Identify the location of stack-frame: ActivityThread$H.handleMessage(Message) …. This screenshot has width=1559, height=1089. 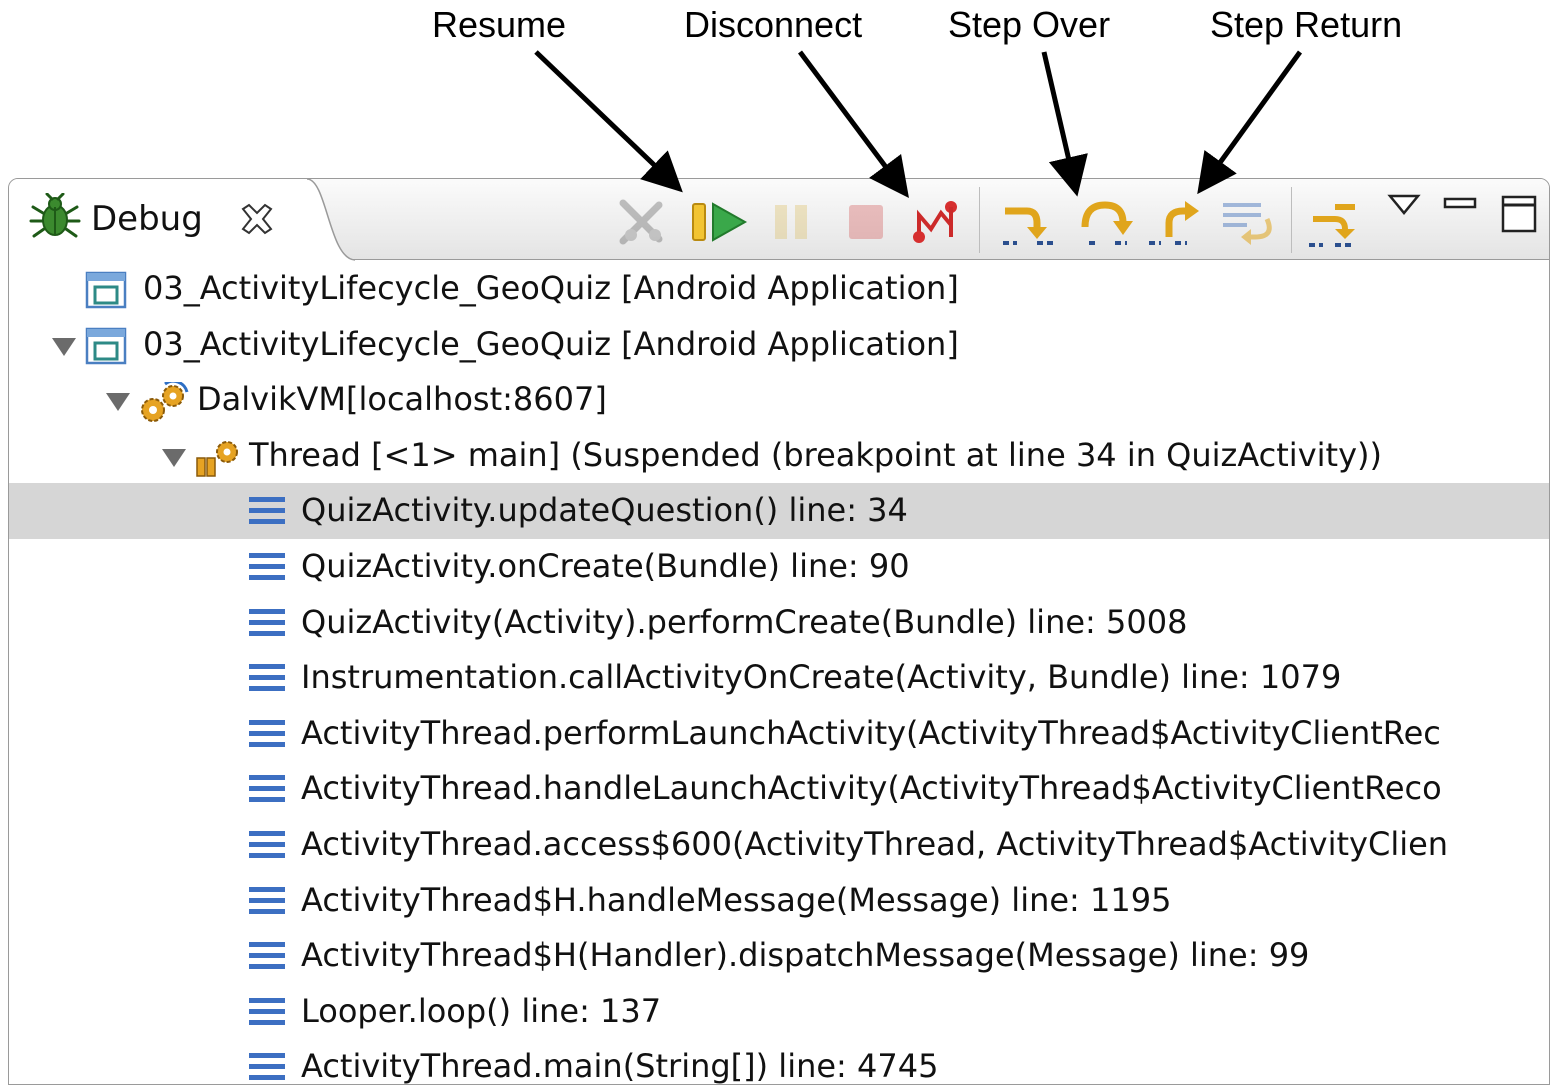
(779, 901).